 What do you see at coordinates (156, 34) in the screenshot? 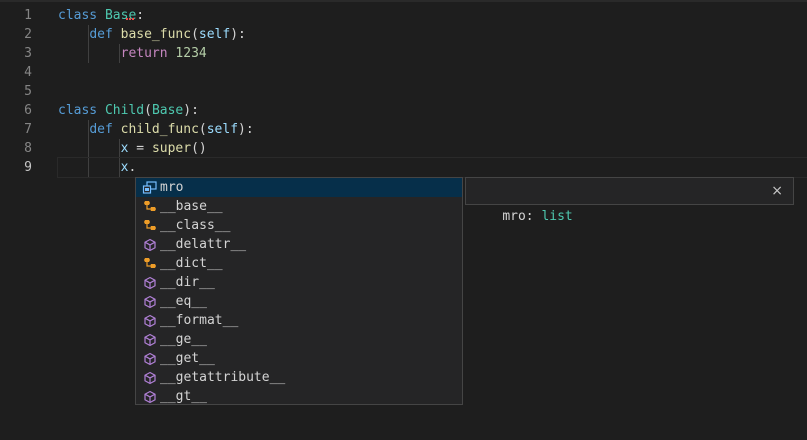
I see `code-token: base_func` at bounding box center [156, 34].